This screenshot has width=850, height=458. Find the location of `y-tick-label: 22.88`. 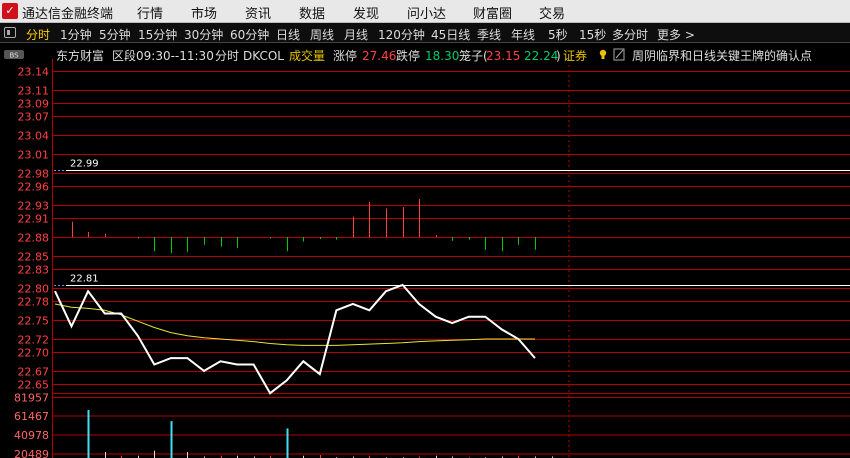

y-tick-label: 22.88 is located at coordinates (34, 238).